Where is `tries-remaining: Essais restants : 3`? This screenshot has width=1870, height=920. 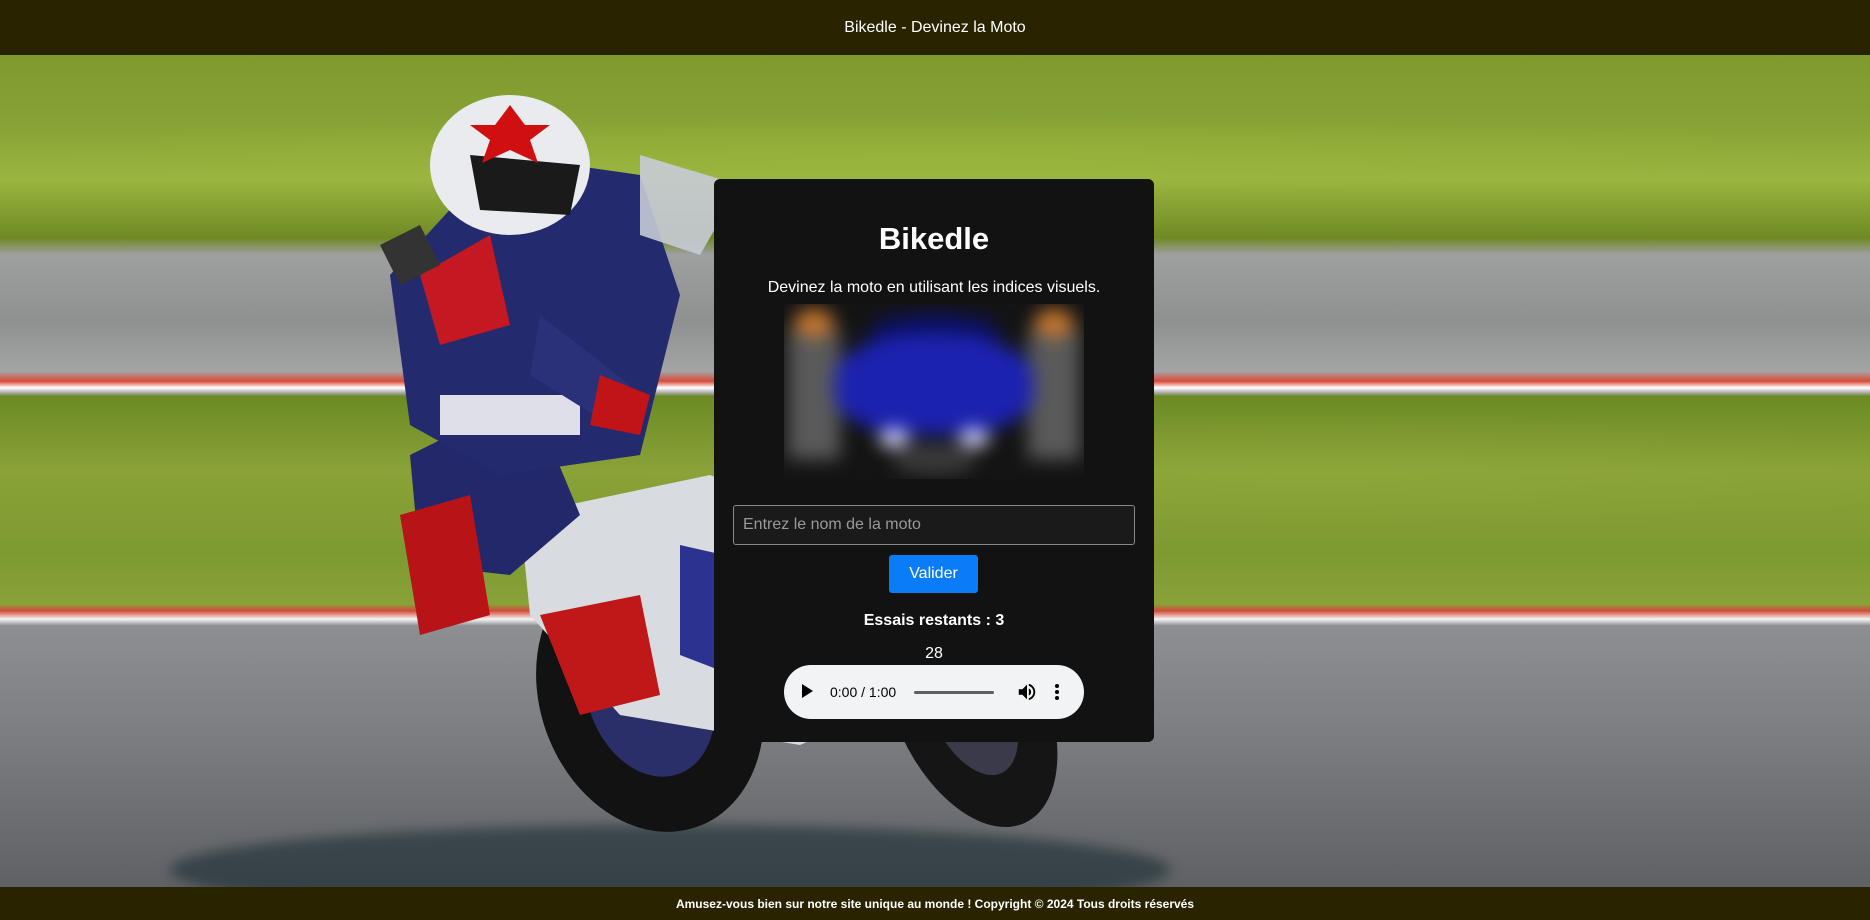 tries-remaining: Essais restants : 3 is located at coordinates (934, 620).